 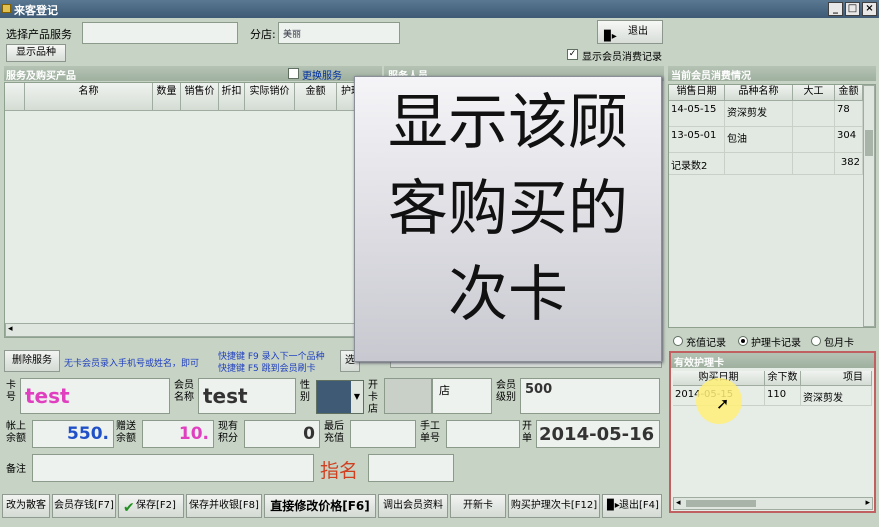 What do you see at coordinates (590, 396) in the screenshot?
I see `member-level-field: 500` at bounding box center [590, 396].